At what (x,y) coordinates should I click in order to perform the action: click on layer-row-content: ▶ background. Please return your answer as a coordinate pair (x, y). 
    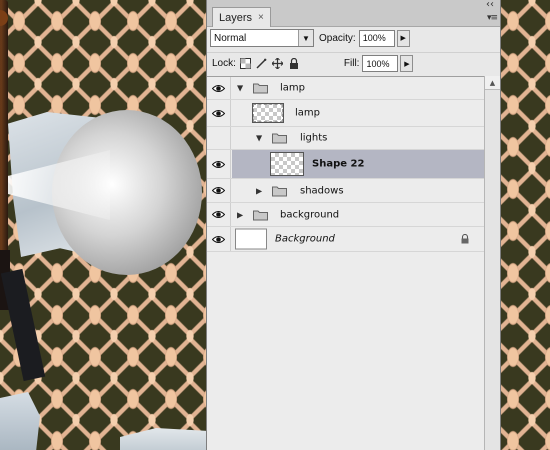
    Looking at the image, I should click on (358, 214).